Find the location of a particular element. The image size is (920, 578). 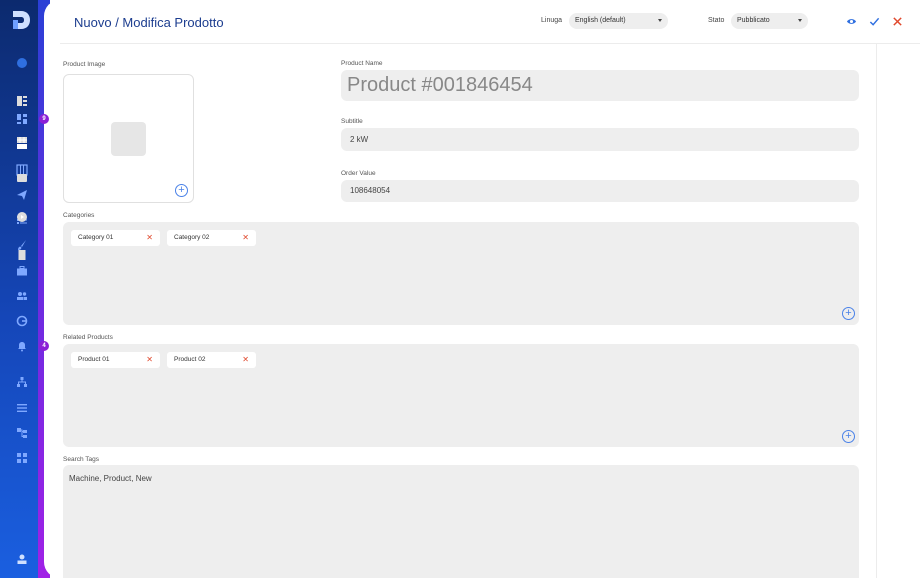

dashboard-icon is located at coordinates (22, 119).